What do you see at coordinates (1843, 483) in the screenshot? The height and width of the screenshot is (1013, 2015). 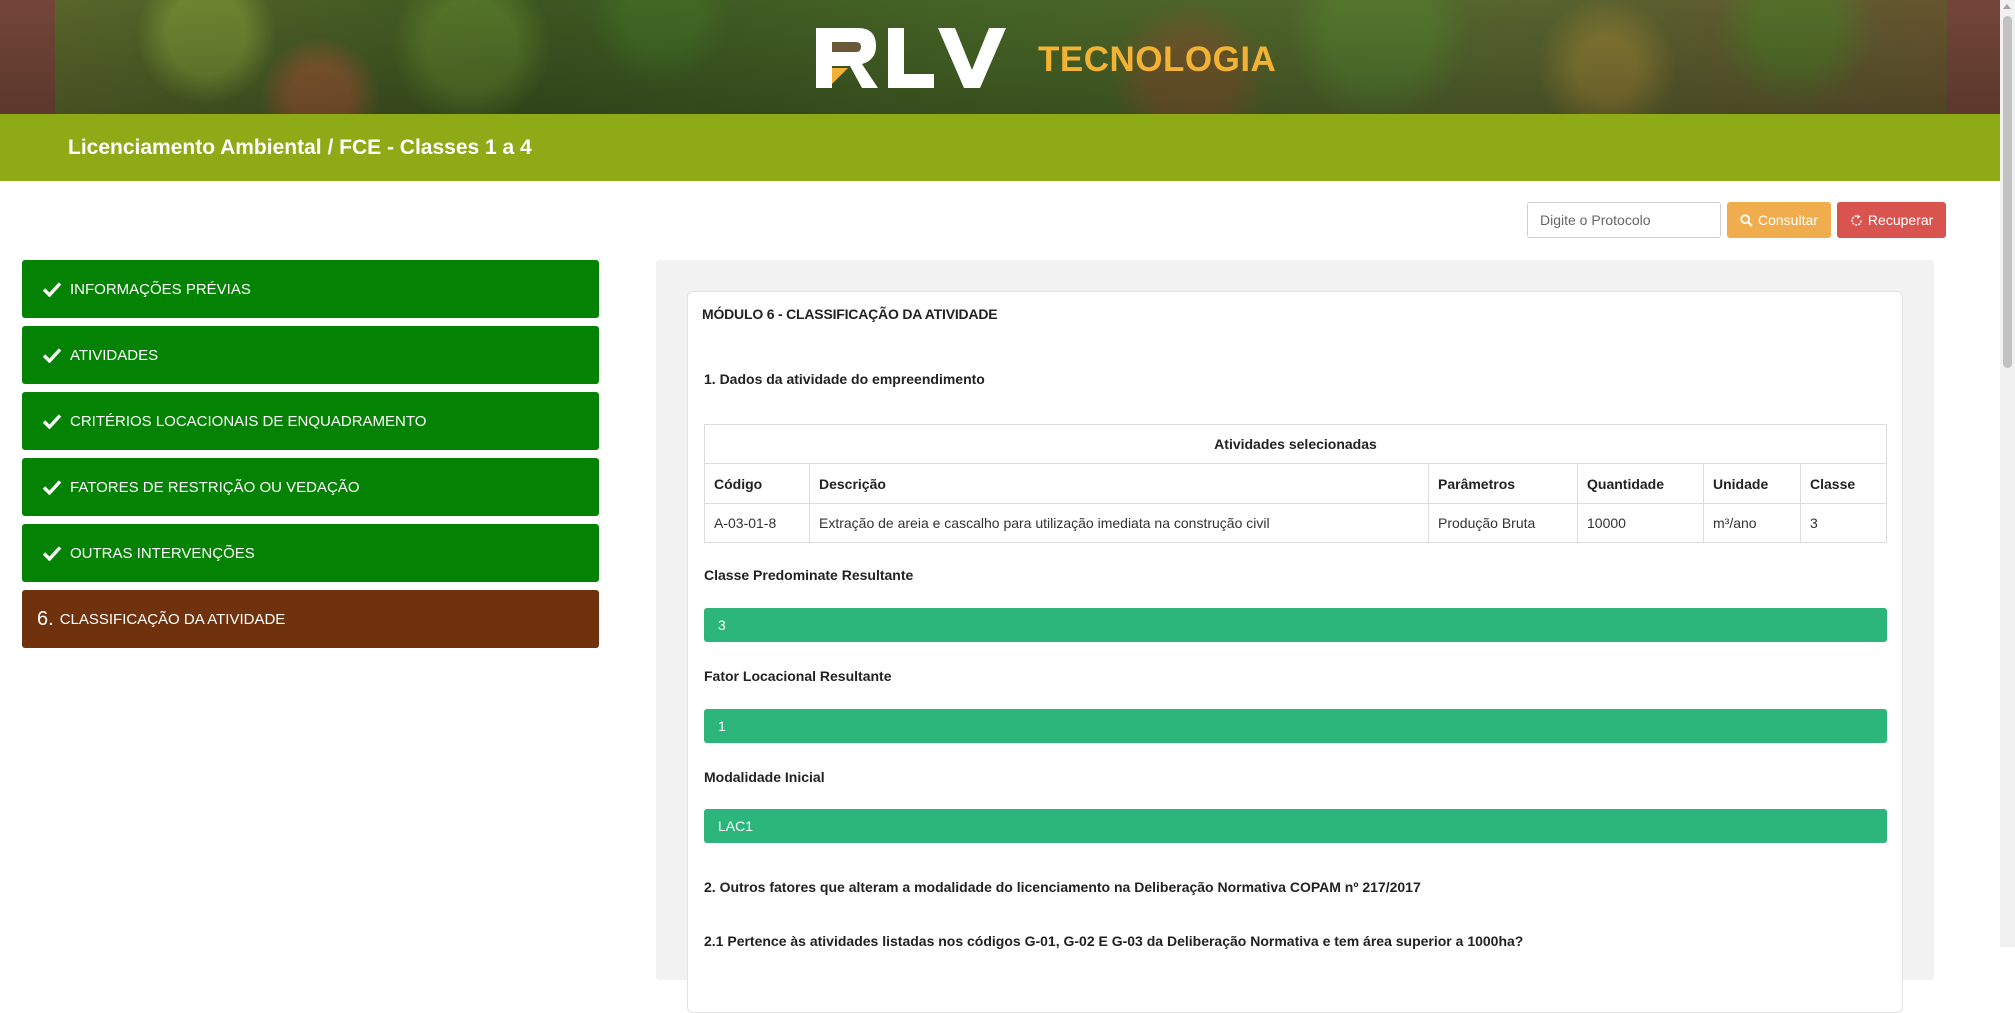 I see `col-header: Classe` at bounding box center [1843, 483].